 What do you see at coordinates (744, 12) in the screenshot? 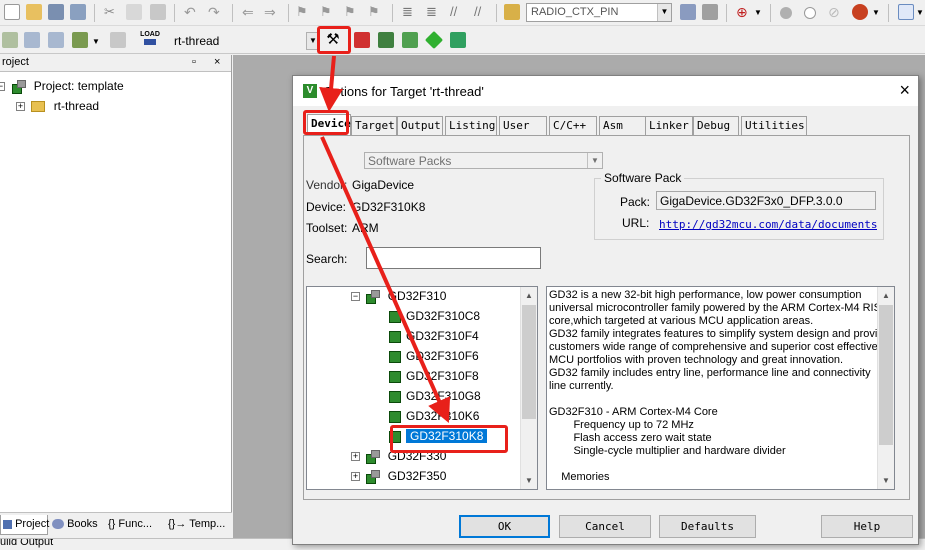
I see `debug-start-icon: ⊕` at bounding box center [744, 12].